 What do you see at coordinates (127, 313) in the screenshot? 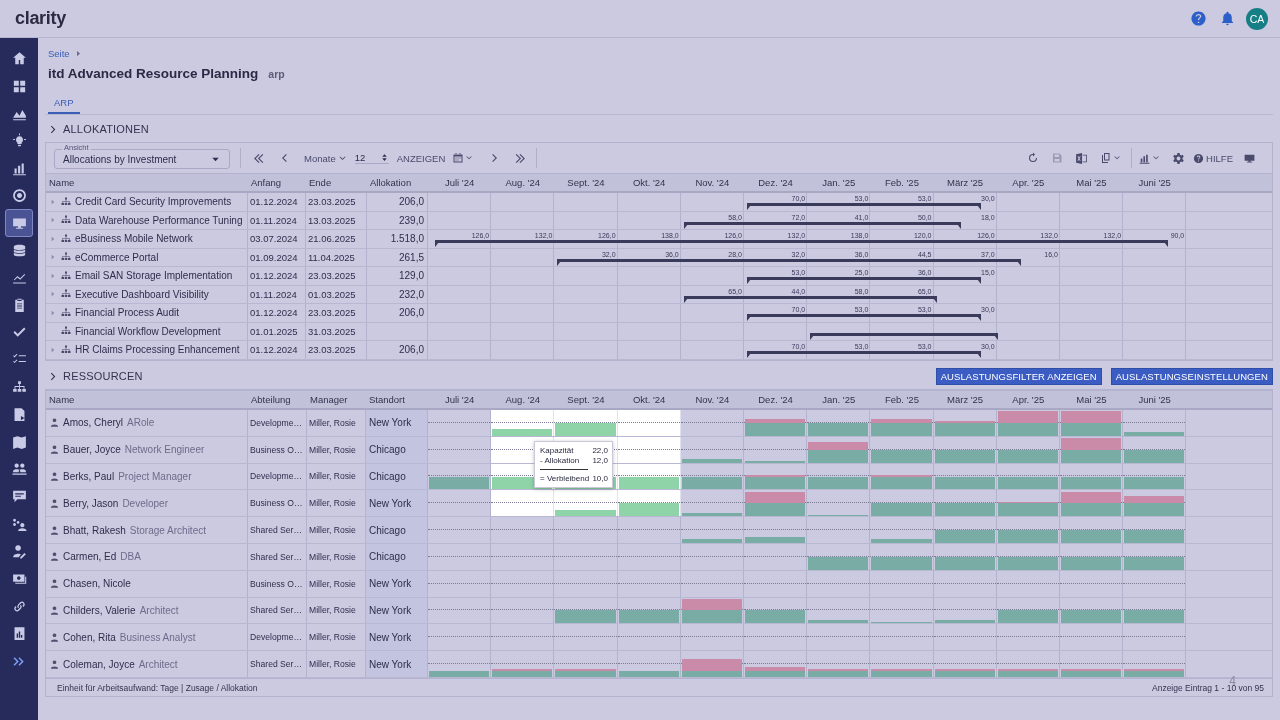
I see `project-name: Financial Process Audit` at bounding box center [127, 313].